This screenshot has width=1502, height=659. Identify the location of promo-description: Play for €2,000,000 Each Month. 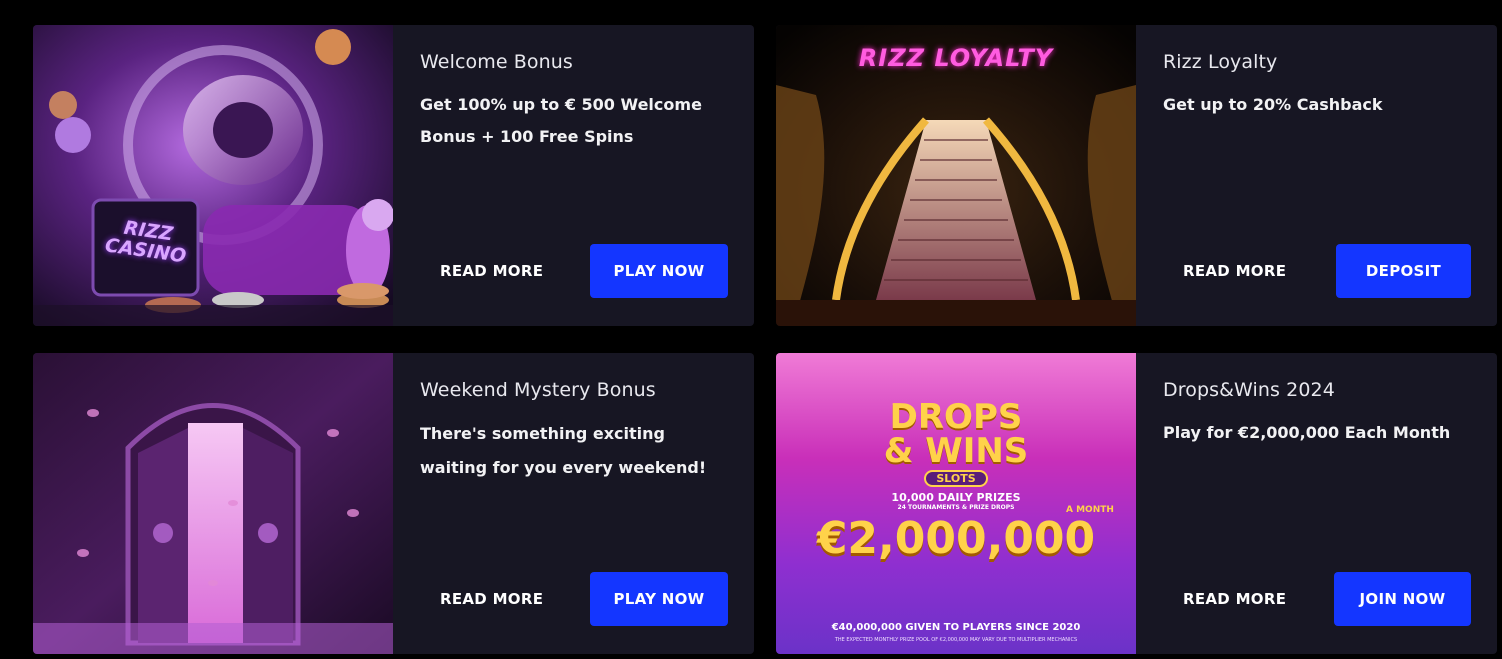
(1307, 432).